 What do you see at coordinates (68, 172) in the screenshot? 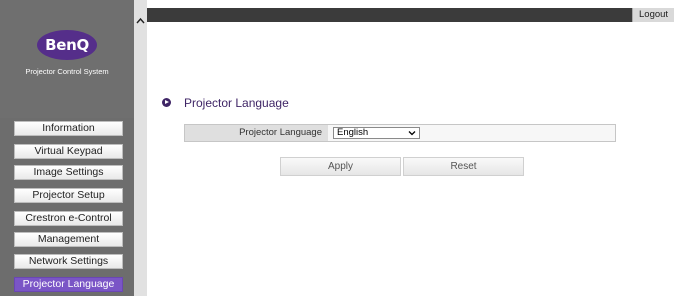
I see `sidebar-item-image-settings: Image Settings` at bounding box center [68, 172].